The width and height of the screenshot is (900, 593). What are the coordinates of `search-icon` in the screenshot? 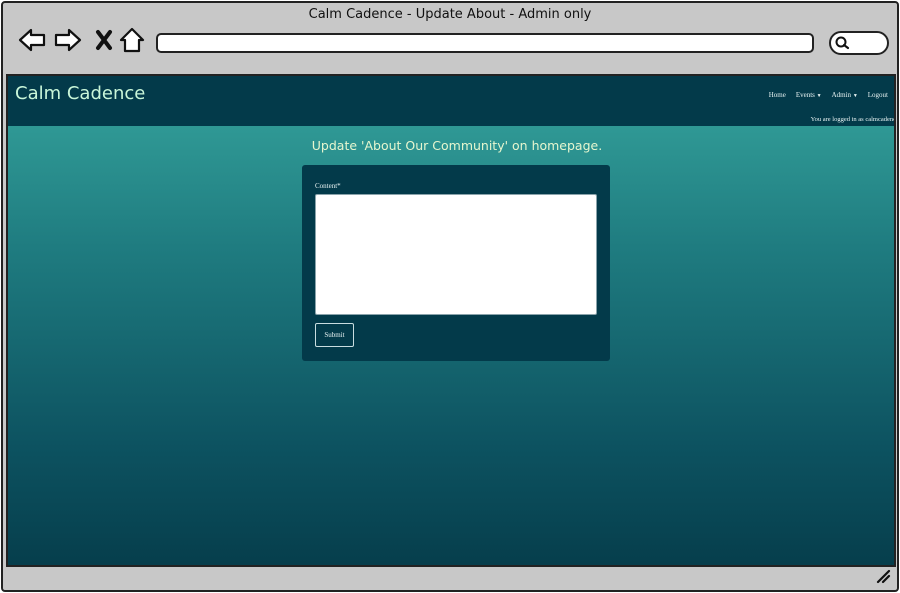 It's located at (842, 43).